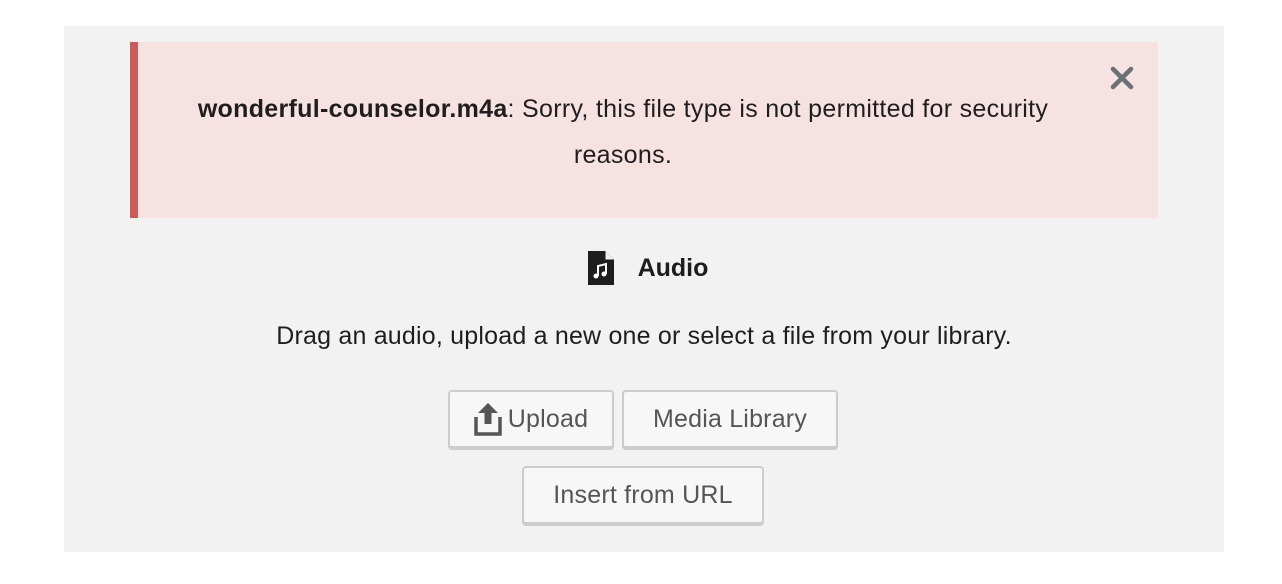  Describe the element at coordinates (673, 267) in the screenshot. I see `placeholder-title: Audio` at that location.